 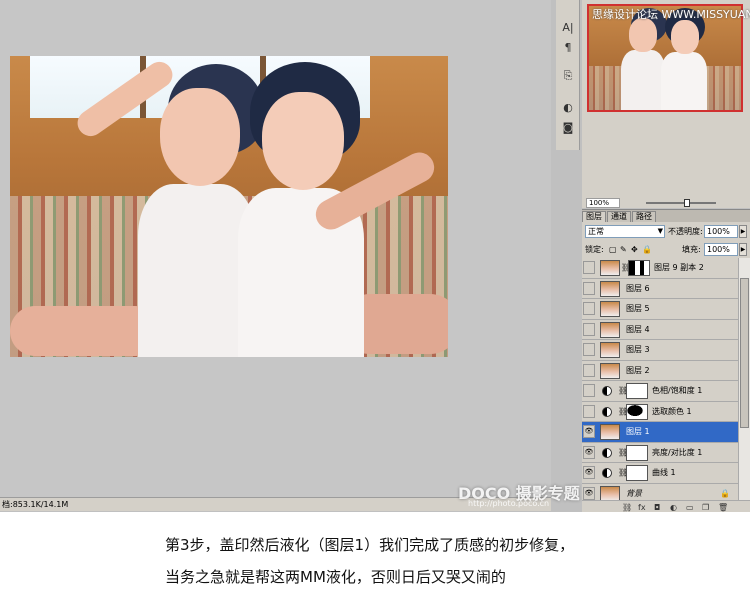 I want to click on lock-position-icon: ✥, so click(x=634, y=249).